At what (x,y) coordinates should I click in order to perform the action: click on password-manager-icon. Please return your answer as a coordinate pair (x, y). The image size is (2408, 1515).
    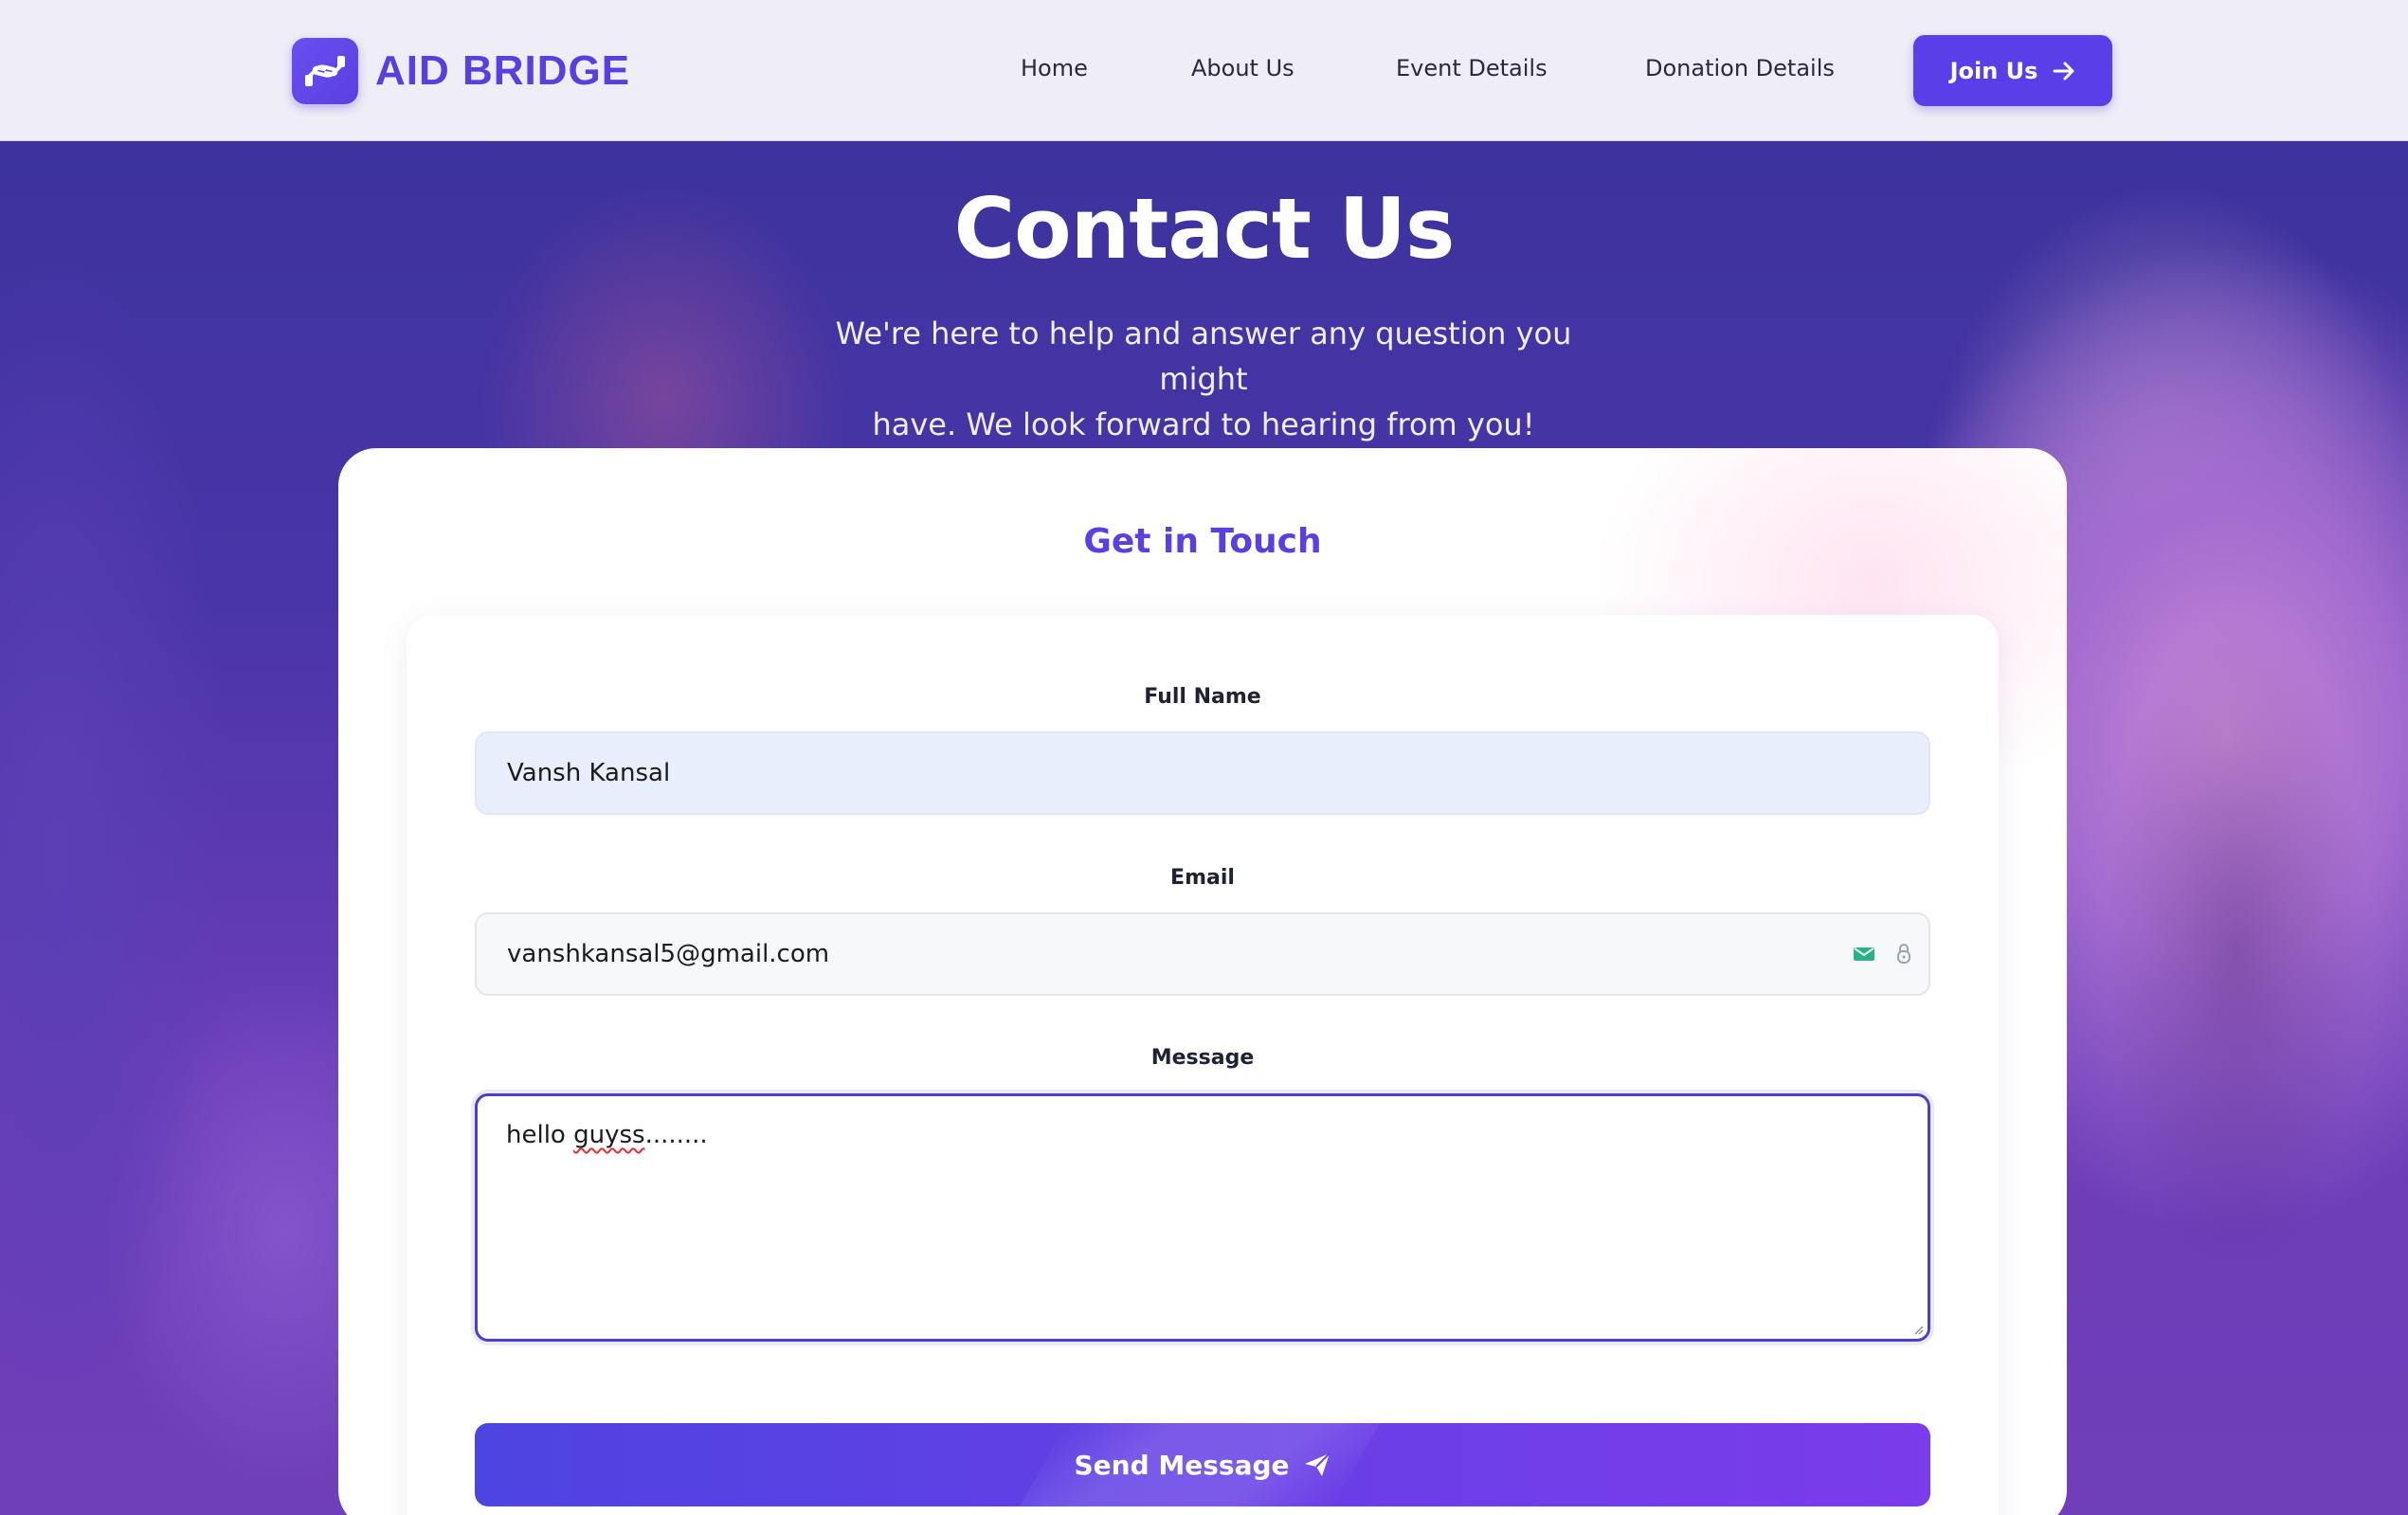
    Looking at the image, I should click on (1904, 954).